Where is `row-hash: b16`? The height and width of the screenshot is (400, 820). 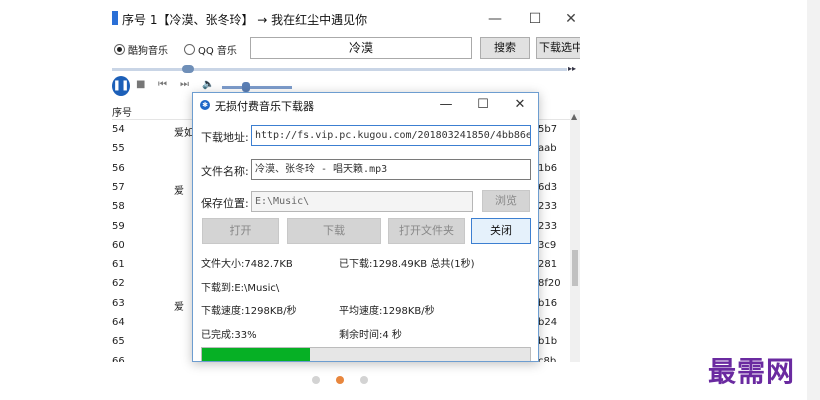
row-hash: b16 is located at coordinates (548, 303).